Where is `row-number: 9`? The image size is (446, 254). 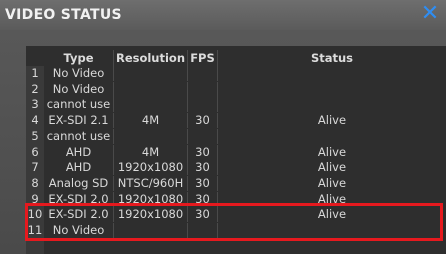 row-number: 9 is located at coordinates (35, 198).